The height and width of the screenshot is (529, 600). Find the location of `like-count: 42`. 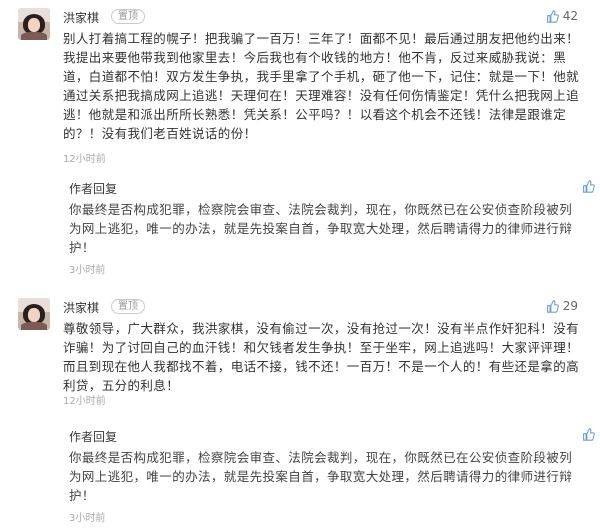

like-count: 42 is located at coordinates (570, 16).